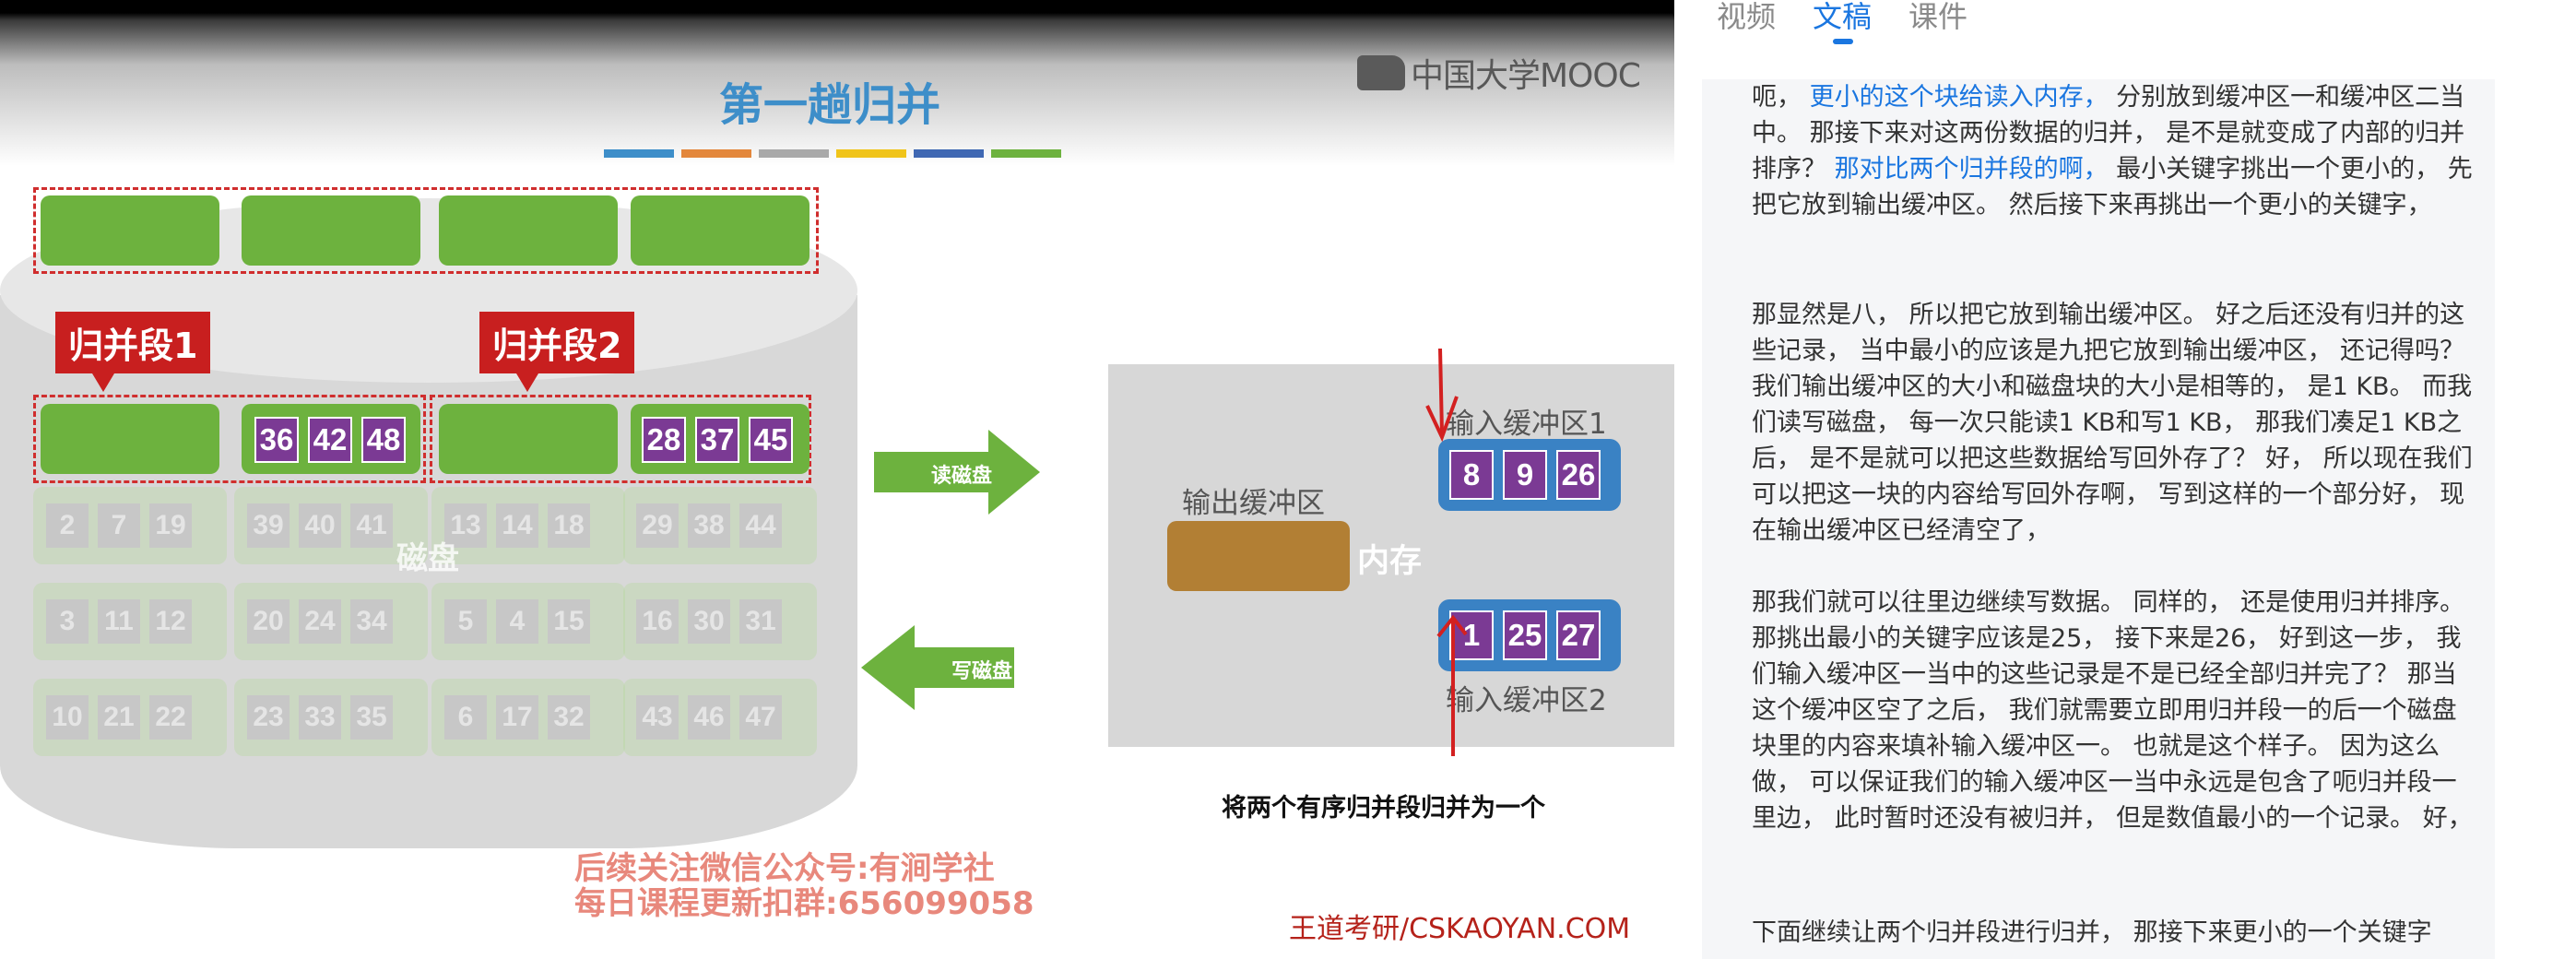 The image size is (2576, 959). Describe the element at coordinates (133, 352) in the screenshot. I see `segment1-tag: 归并段1` at that location.